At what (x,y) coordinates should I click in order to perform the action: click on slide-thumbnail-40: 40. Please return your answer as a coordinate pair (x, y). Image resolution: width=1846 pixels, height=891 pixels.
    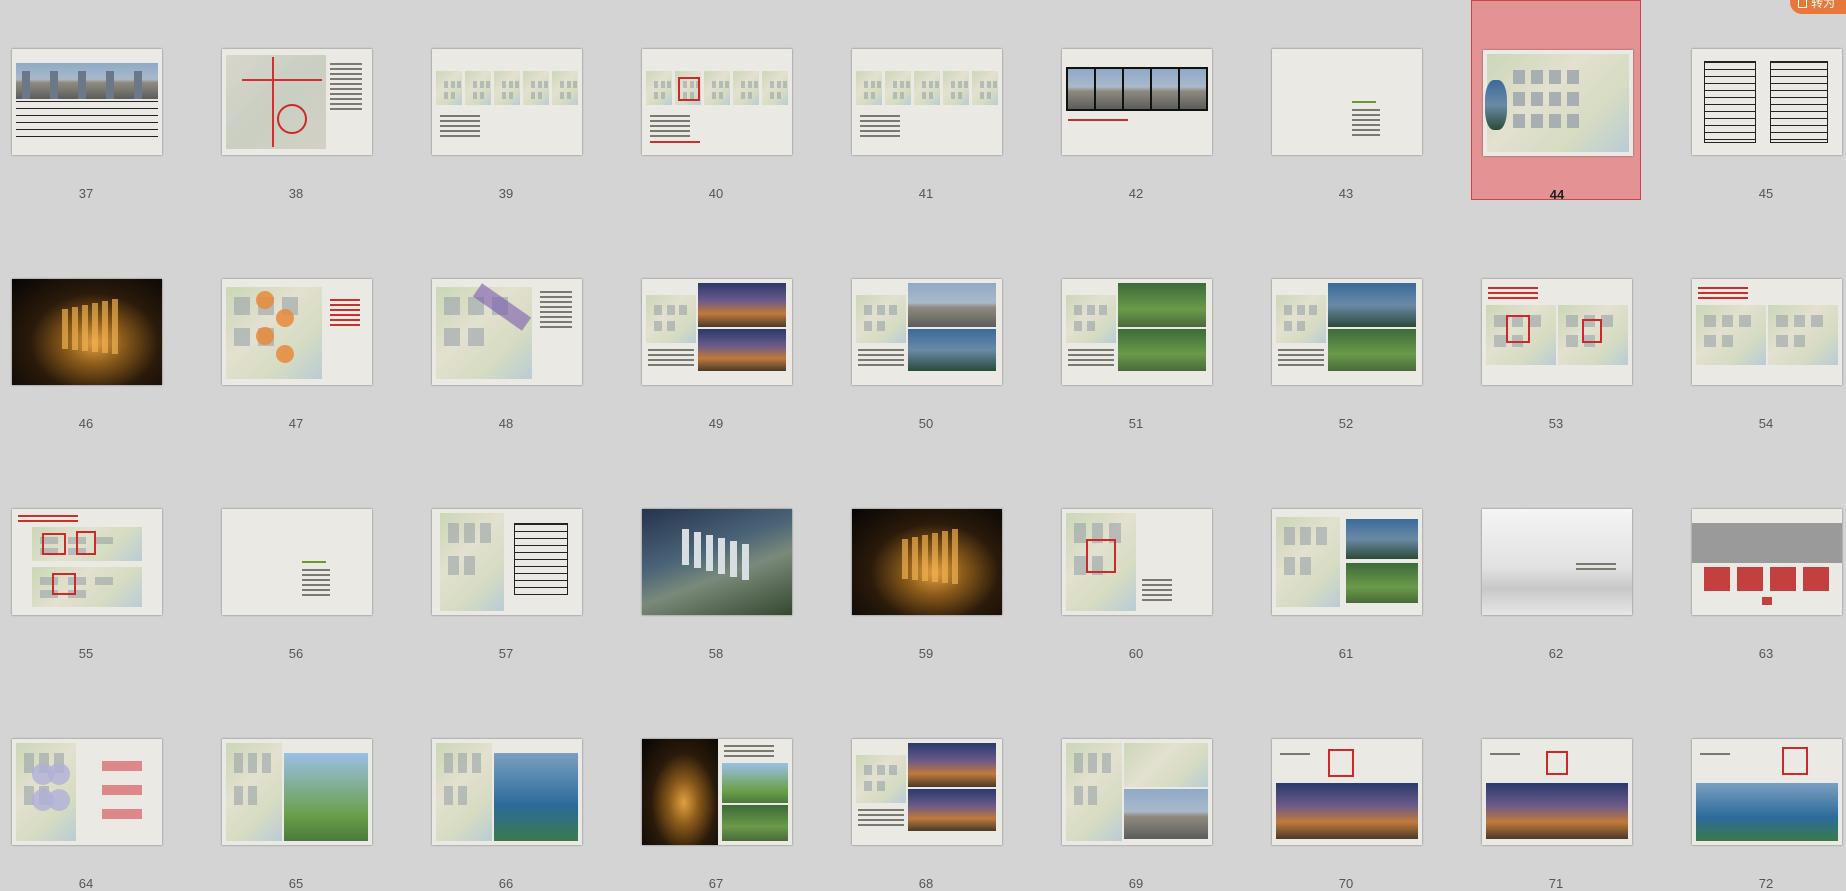
    Looking at the image, I should click on (716, 100).